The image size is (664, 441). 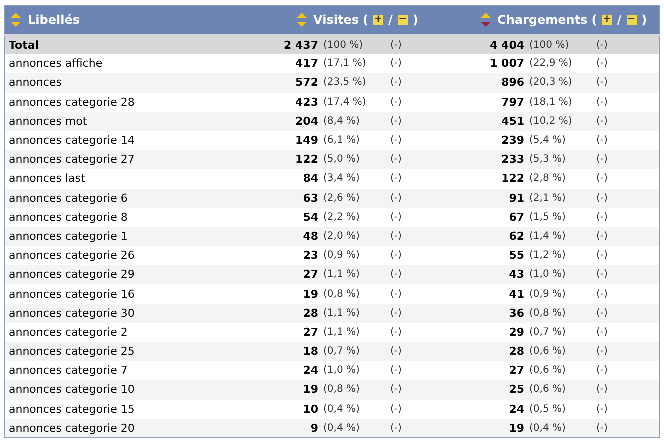 What do you see at coordinates (137, 409) in the screenshot?
I see `row-label: annonces categorie 15` at bounding box center [137, 409].